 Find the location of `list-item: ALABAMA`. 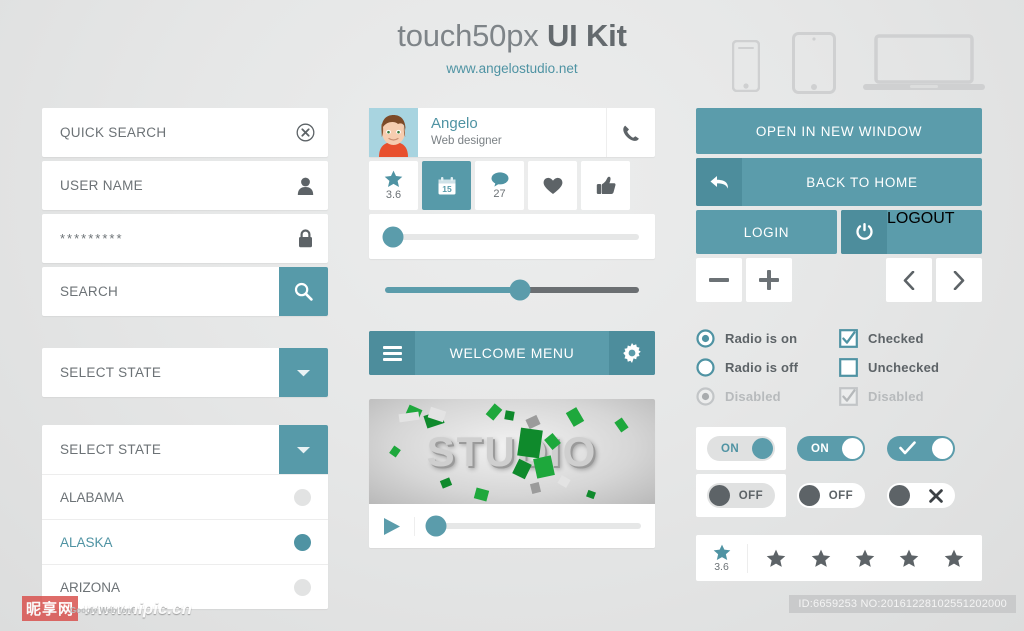

list-item: ALABAMA is located at coordinates (185, 496).